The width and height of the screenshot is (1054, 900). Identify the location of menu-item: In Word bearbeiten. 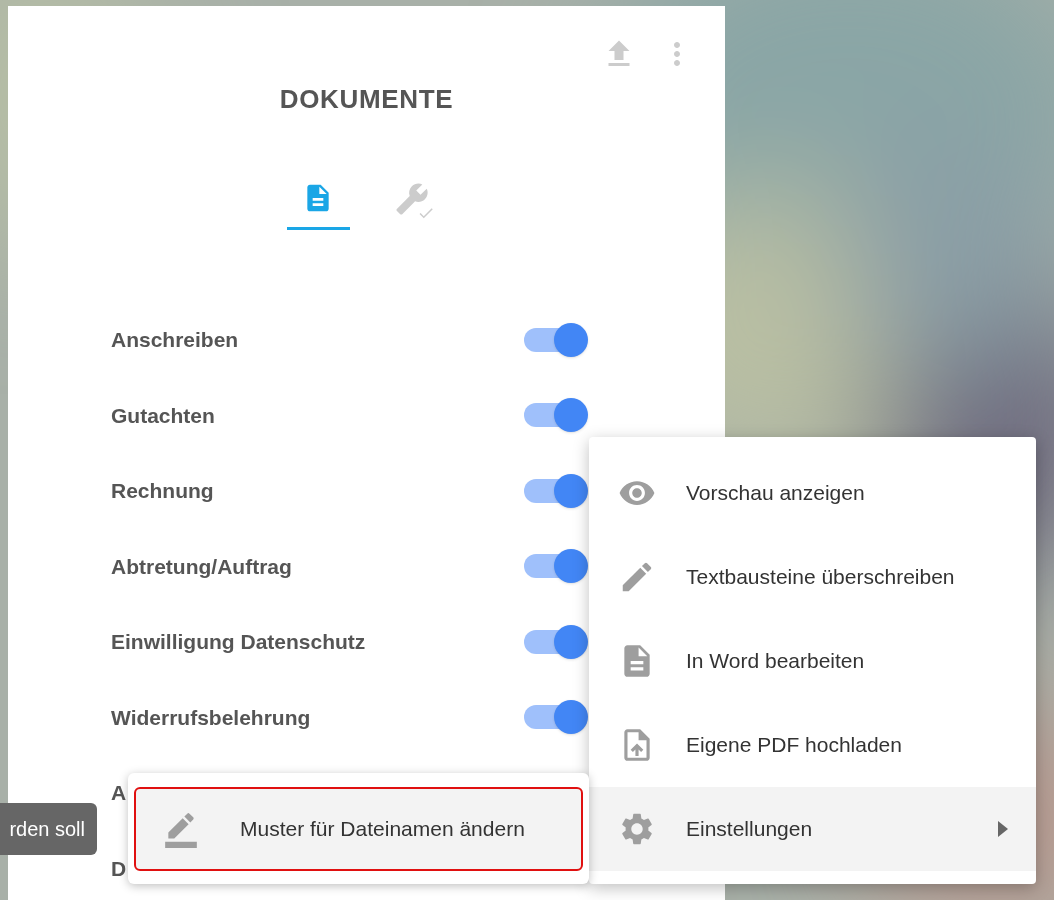
(812, 661).